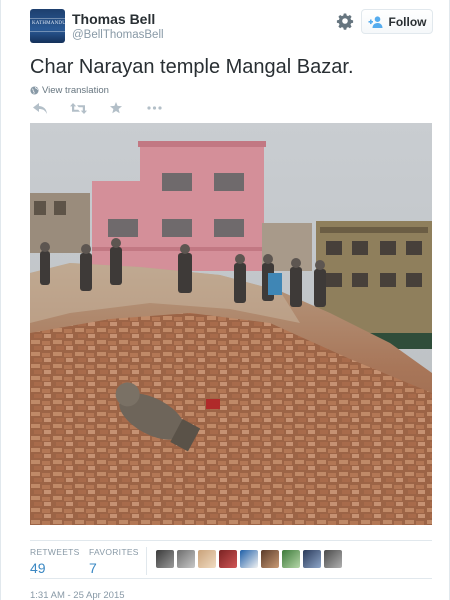 The image size is (450, 600). What do you see at coordinates (78, 108) in the screenshot?
I see `retweet-icon` at bounding box center [78, 108].